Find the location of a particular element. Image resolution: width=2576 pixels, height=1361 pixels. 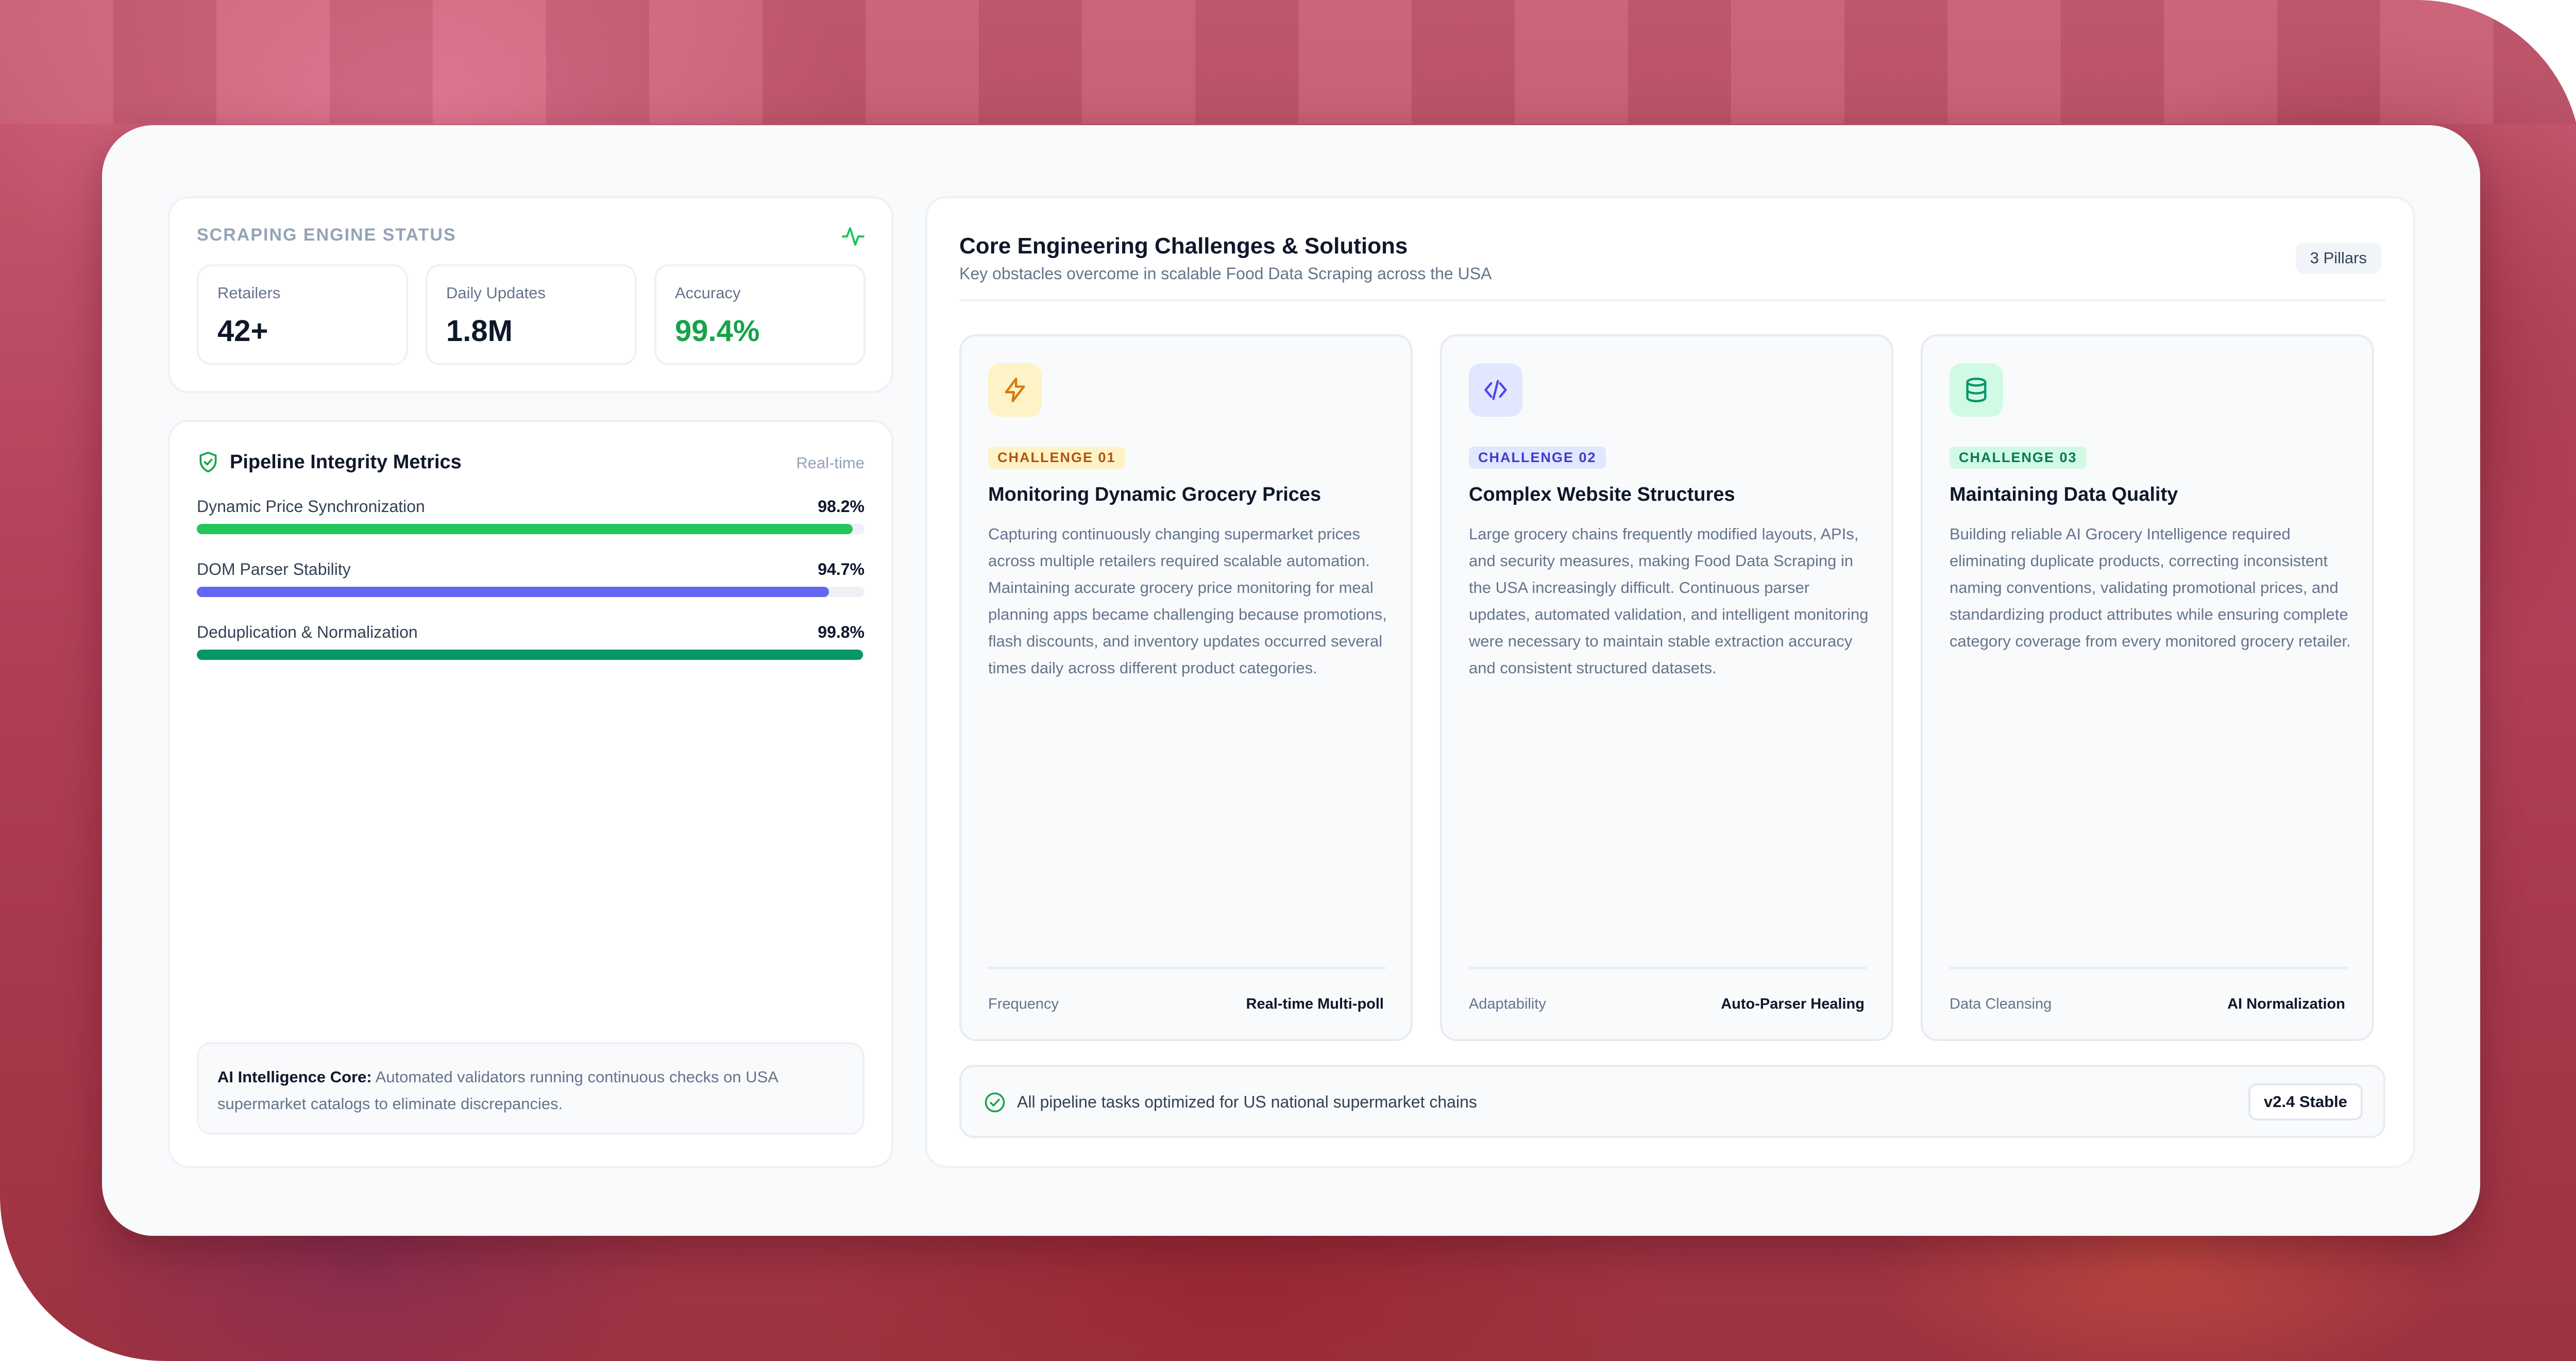

check-circle-icon is located at coordinates (995, 1102).